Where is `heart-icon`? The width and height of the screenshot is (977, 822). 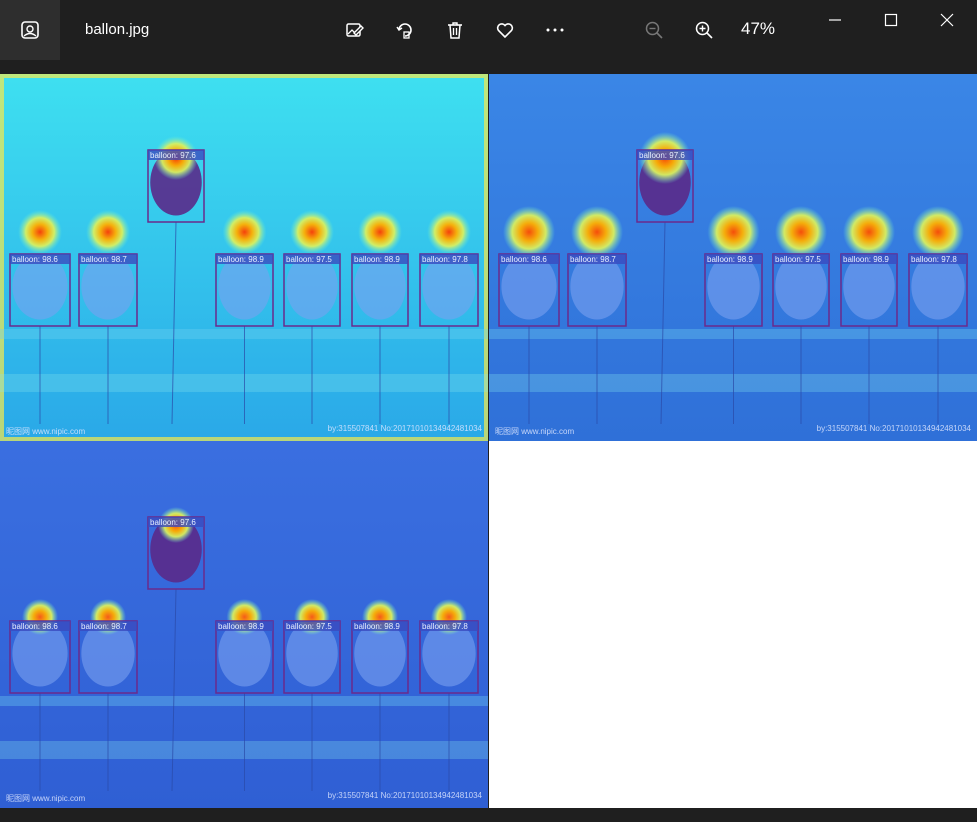
heart-icon is located at coordinates (505, 31).